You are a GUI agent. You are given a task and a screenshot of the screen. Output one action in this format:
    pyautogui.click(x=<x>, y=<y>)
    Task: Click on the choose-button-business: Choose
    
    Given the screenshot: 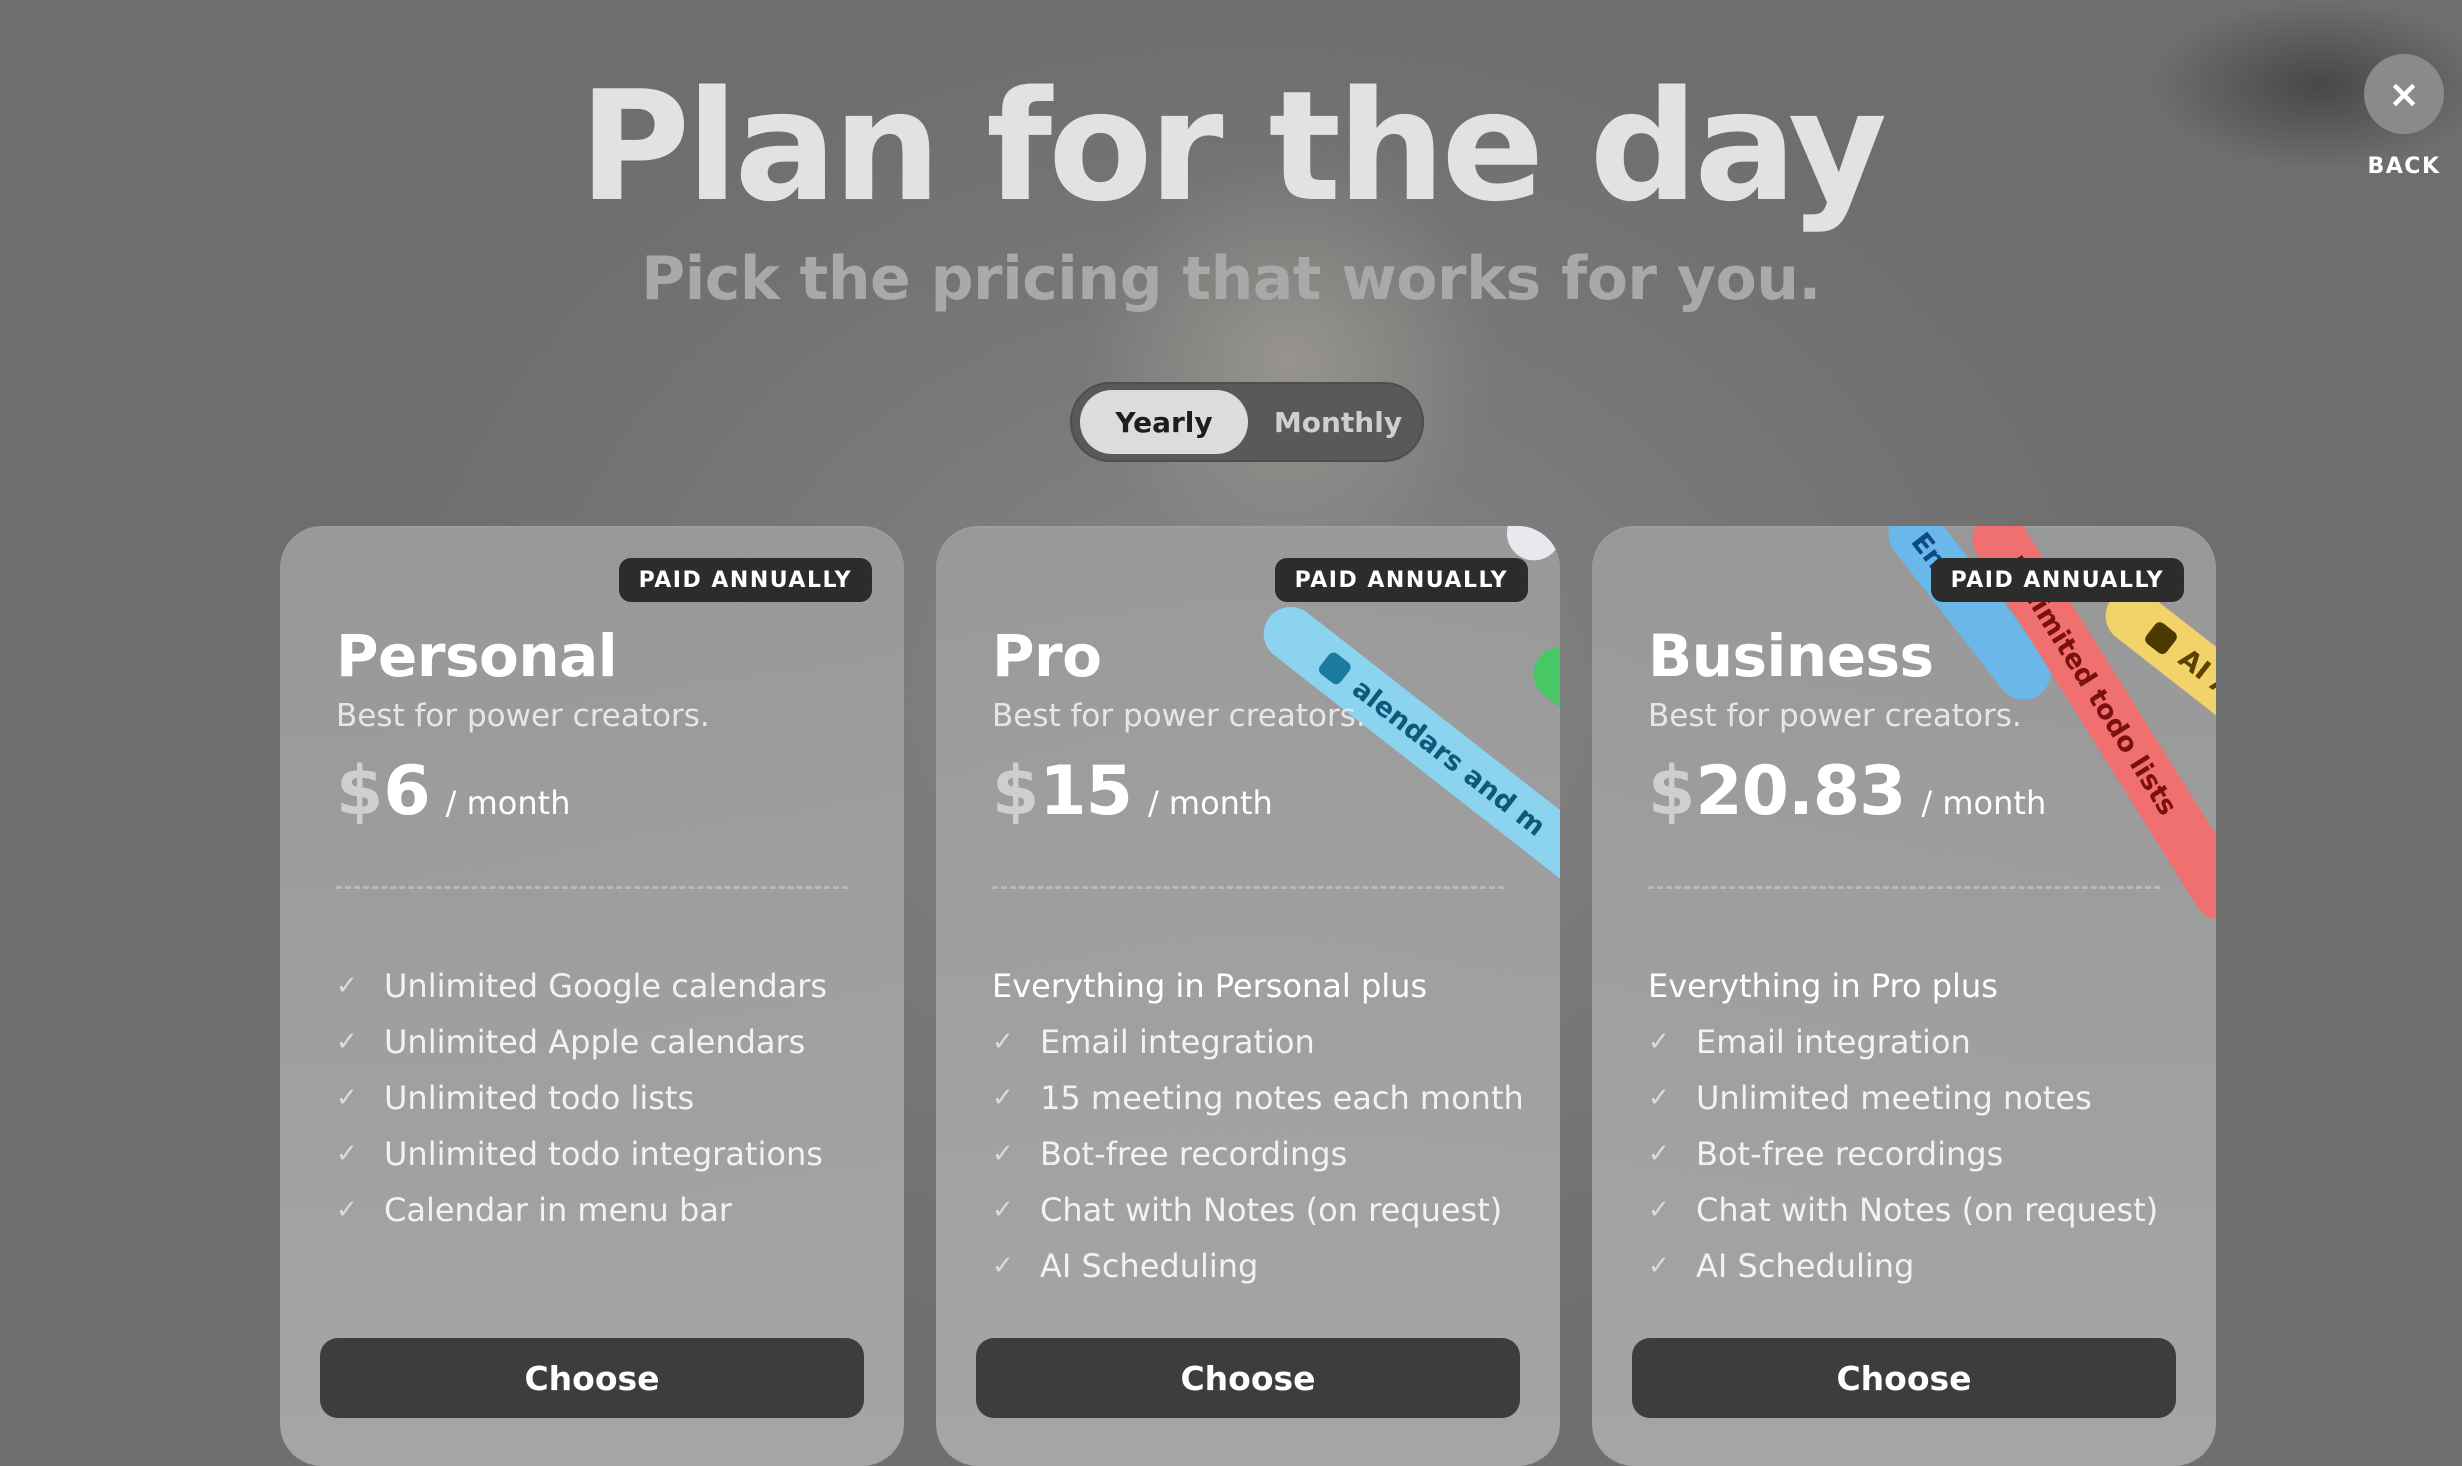 What is the action you would take?
    pyautogui.click(x=1904, y=1378)
    